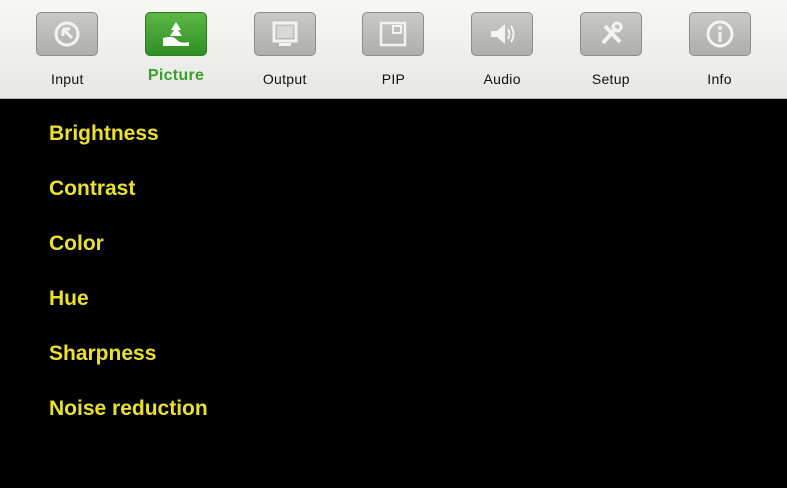 The width and height of the screenshot is (787, 488). I want to click on tab-output-label: Output, so click(284, 79).